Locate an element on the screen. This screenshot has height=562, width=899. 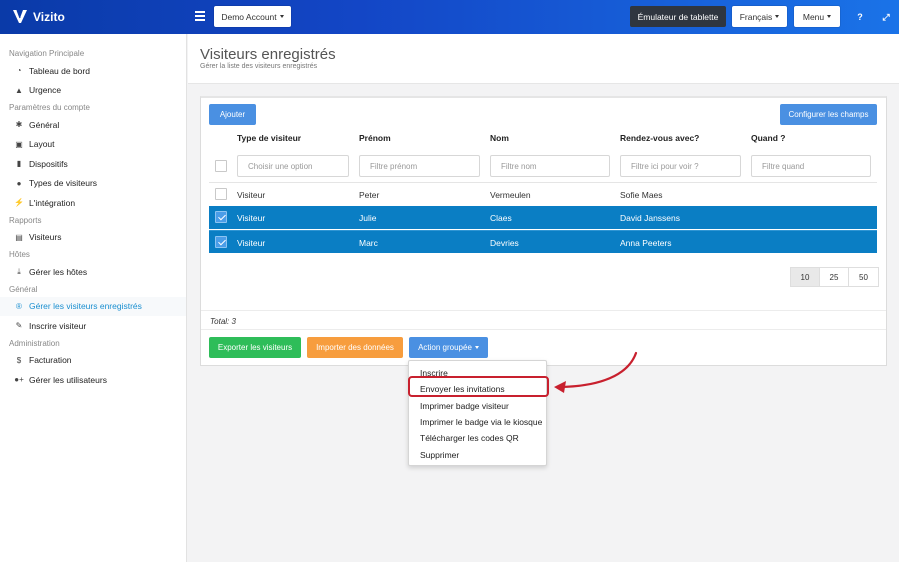
account-dropdown: Demo Account is located at coordinates (252, 16).